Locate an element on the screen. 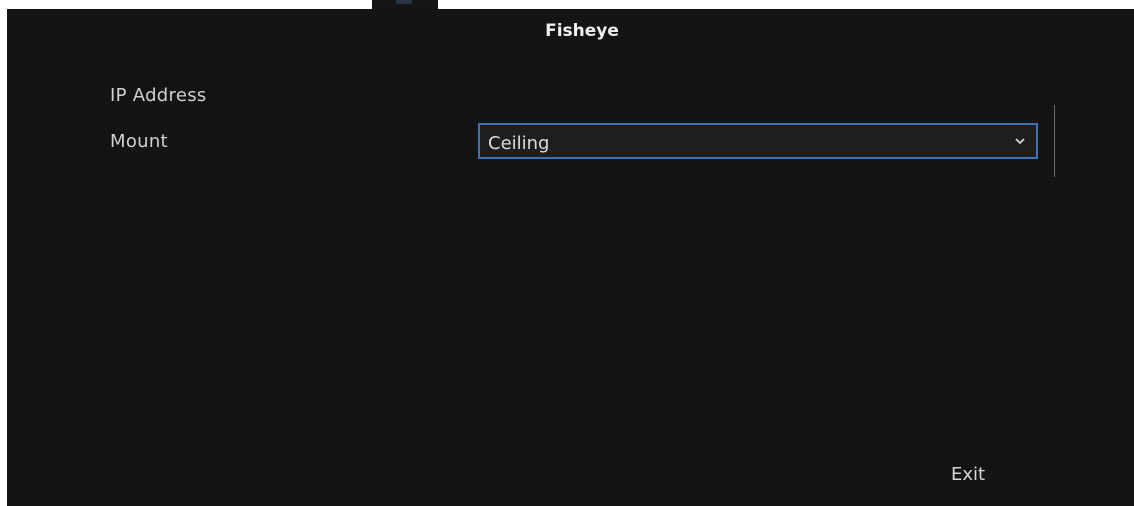 This screenshot has width=1134, height=506. top-tab-notch is located at coordinates (404, 2).